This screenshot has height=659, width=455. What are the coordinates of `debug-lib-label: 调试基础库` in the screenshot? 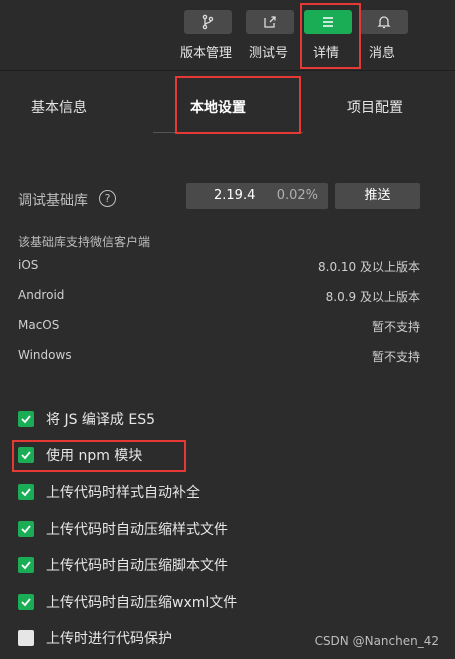 It's located at (53, 201).